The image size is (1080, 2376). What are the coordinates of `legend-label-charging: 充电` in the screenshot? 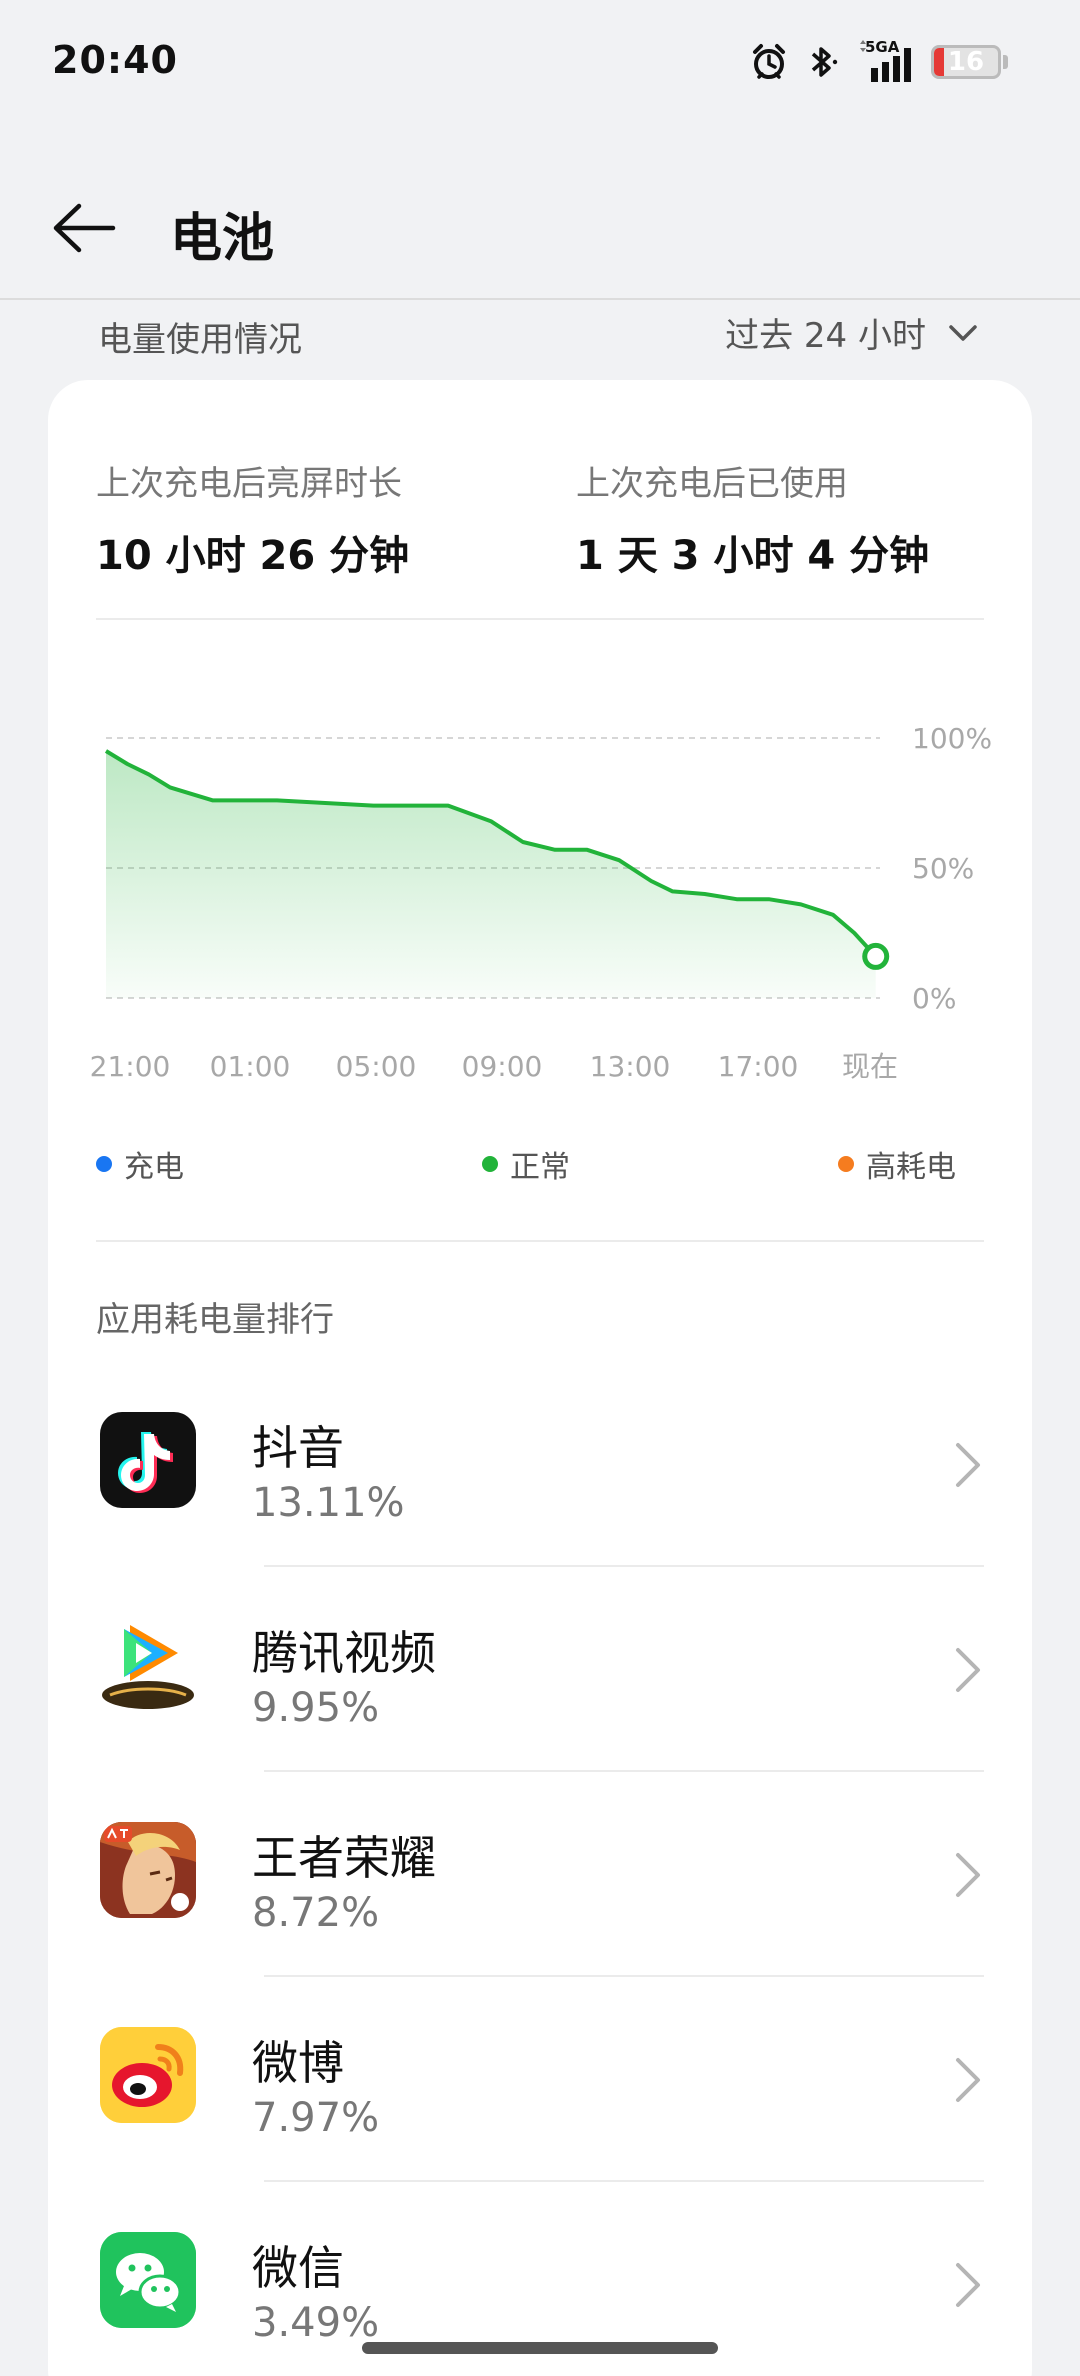 It's located at (154, 1167).